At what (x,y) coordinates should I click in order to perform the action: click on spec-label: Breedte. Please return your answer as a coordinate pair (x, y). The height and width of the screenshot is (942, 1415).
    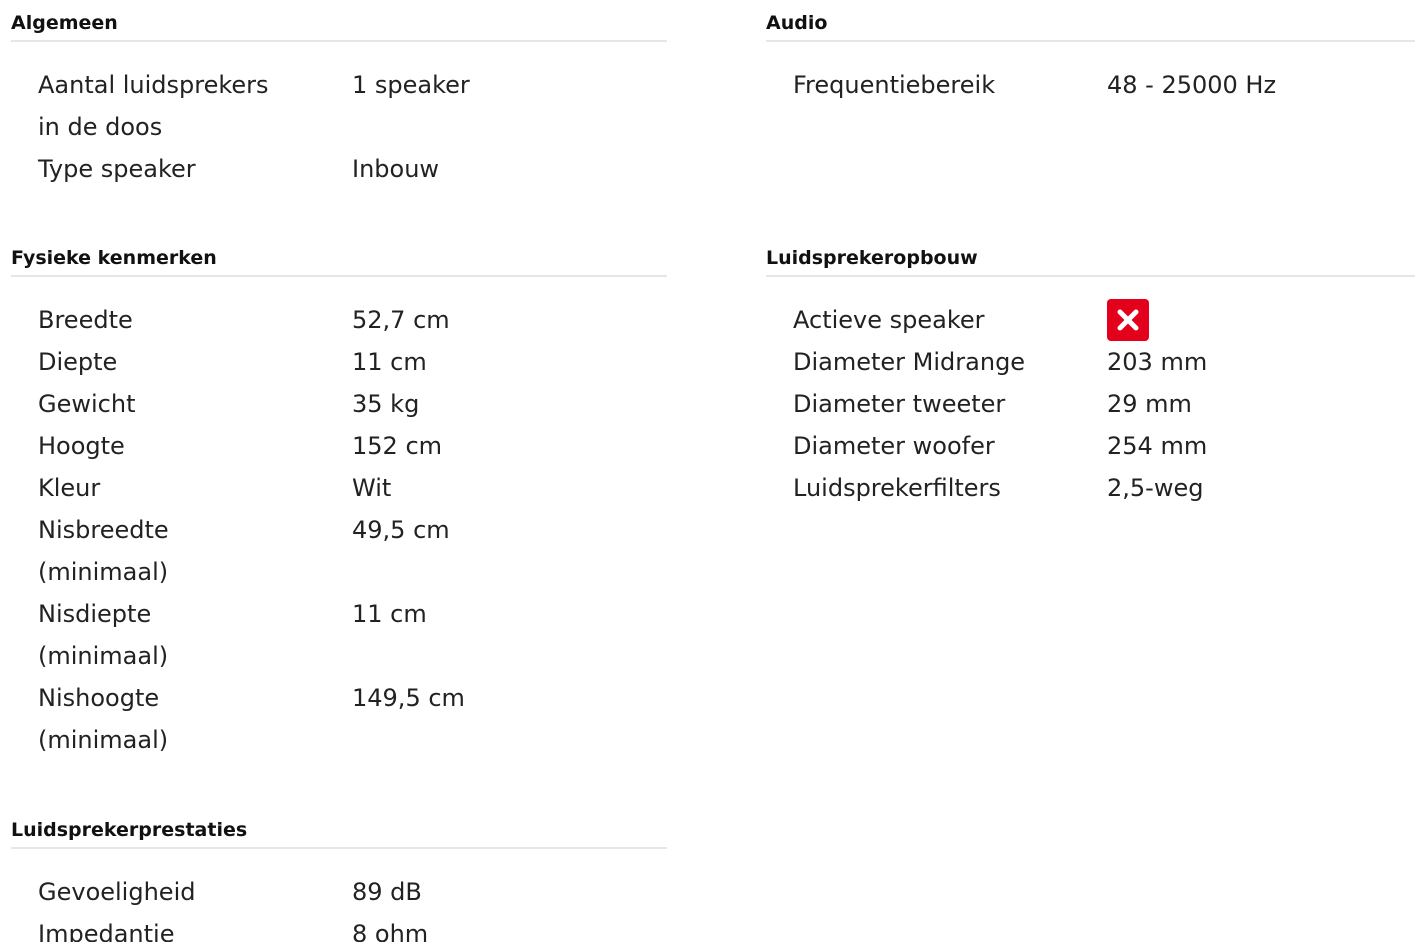
    Looking at the image, I should click on (85, 320).